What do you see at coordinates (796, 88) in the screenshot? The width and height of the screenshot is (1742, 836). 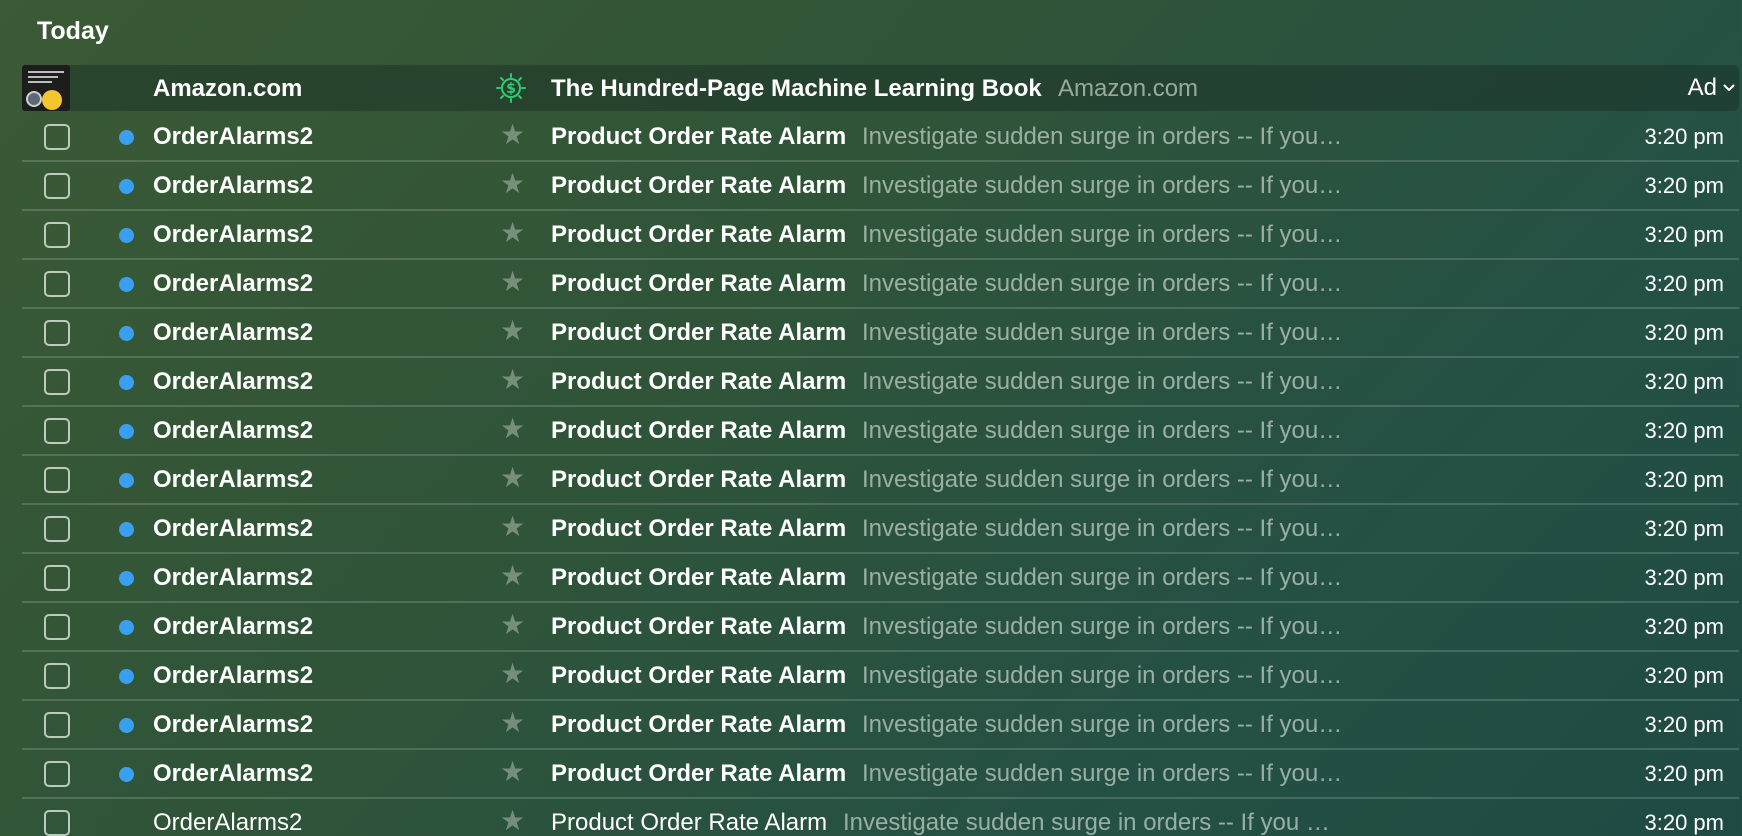 I see `ad-subject: The Hundred-Page Machine Learning Book` at bounding box center [796, 88].